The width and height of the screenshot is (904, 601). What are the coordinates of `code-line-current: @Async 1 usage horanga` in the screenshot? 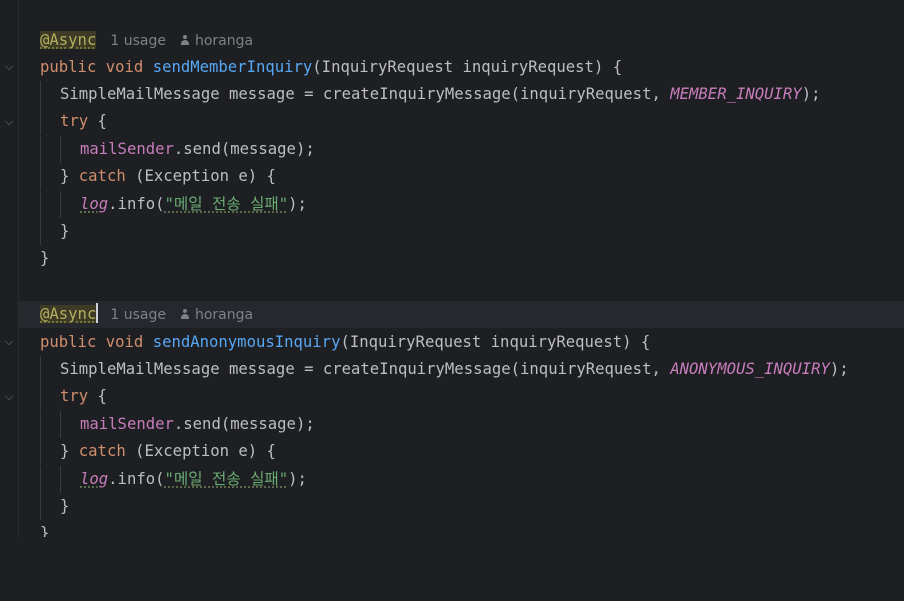 It's located at (461, 314).